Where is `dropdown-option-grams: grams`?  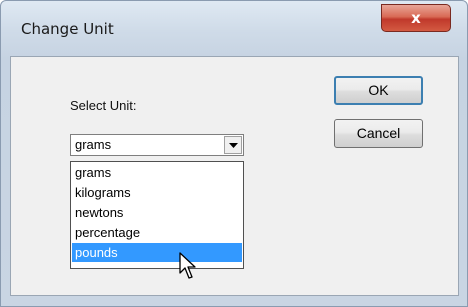
dropdown-option-grams: grams is located at coordinates (157, 172).